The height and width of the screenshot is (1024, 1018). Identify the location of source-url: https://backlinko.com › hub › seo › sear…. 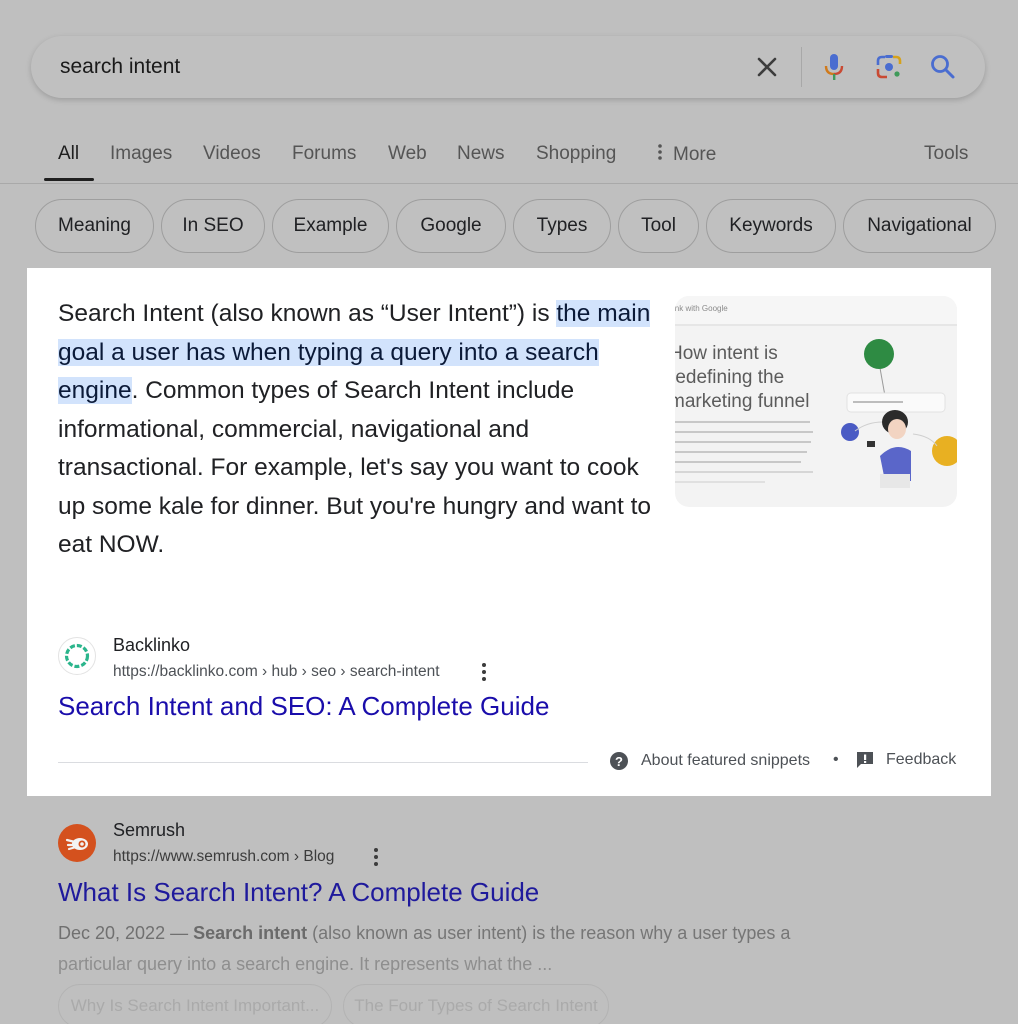
(276, 672).